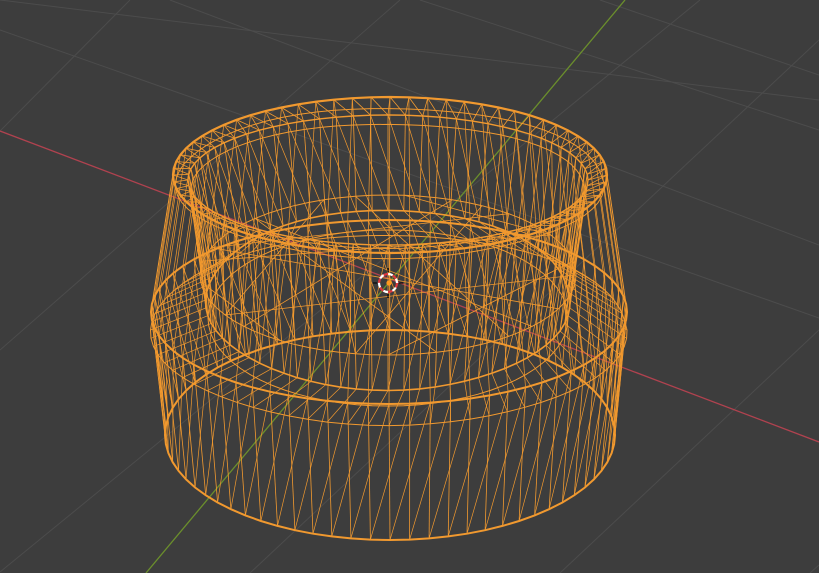 This screenshot has height=573, width=819. What do you see at coordinates (200, 208) in the screenshot?
I see `rim-edge` at bounding box center [200, 208].